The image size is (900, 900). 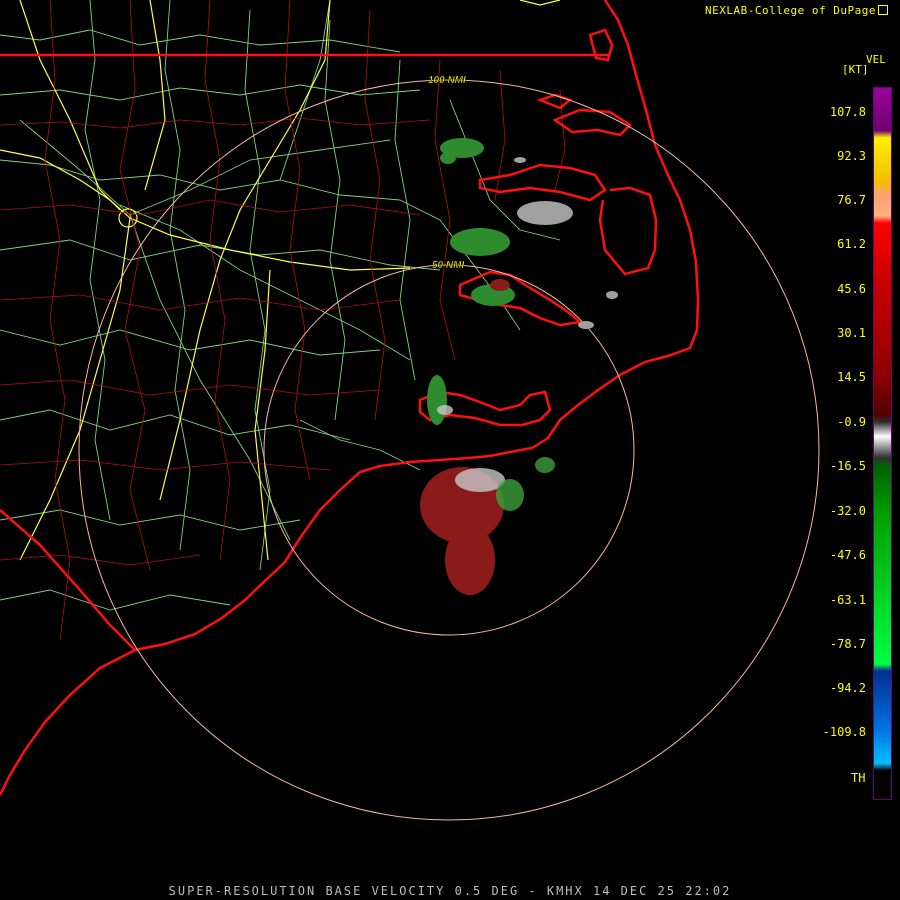 I want to click on legend-tick: -0.9, so click(x=851, y=422).